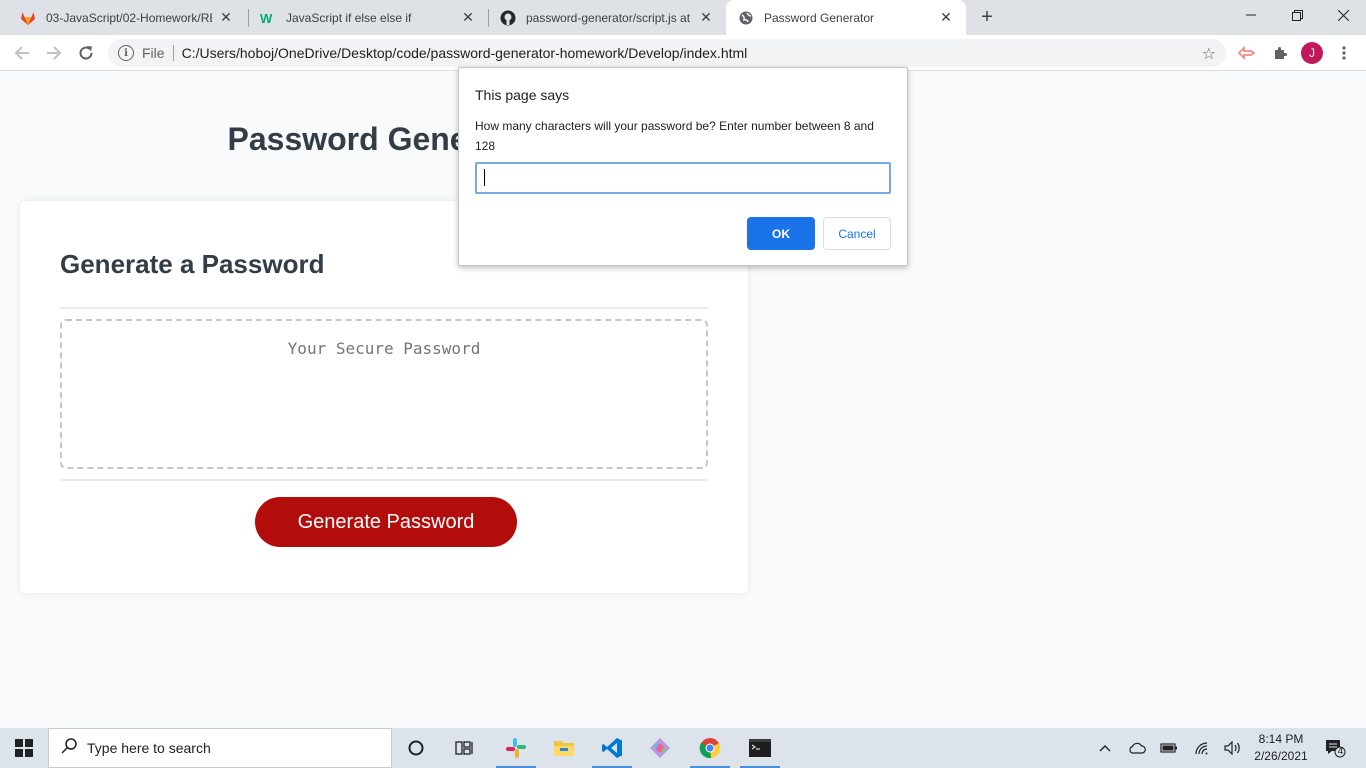 This screenshot has height=768, width=1366. I want to click on cancel-button: Cancel, so click(857, 233).